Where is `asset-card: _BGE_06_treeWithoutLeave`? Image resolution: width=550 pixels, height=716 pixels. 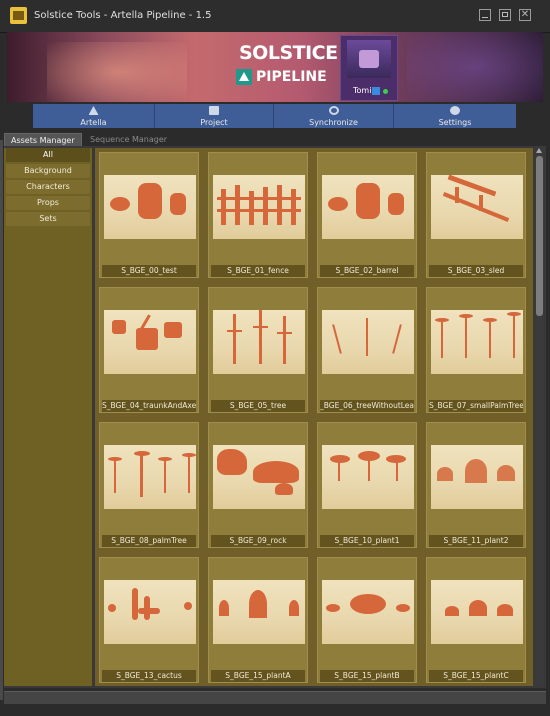 asset-card: _BGE_06_treeWithoutLeave is located at coordinates (367, 350).